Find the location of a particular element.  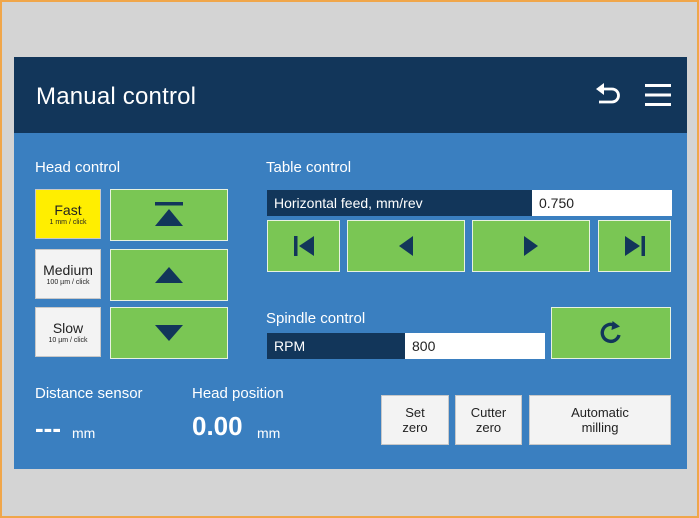

set-zero-label-line1: Set is located at coordinates (415, 412).